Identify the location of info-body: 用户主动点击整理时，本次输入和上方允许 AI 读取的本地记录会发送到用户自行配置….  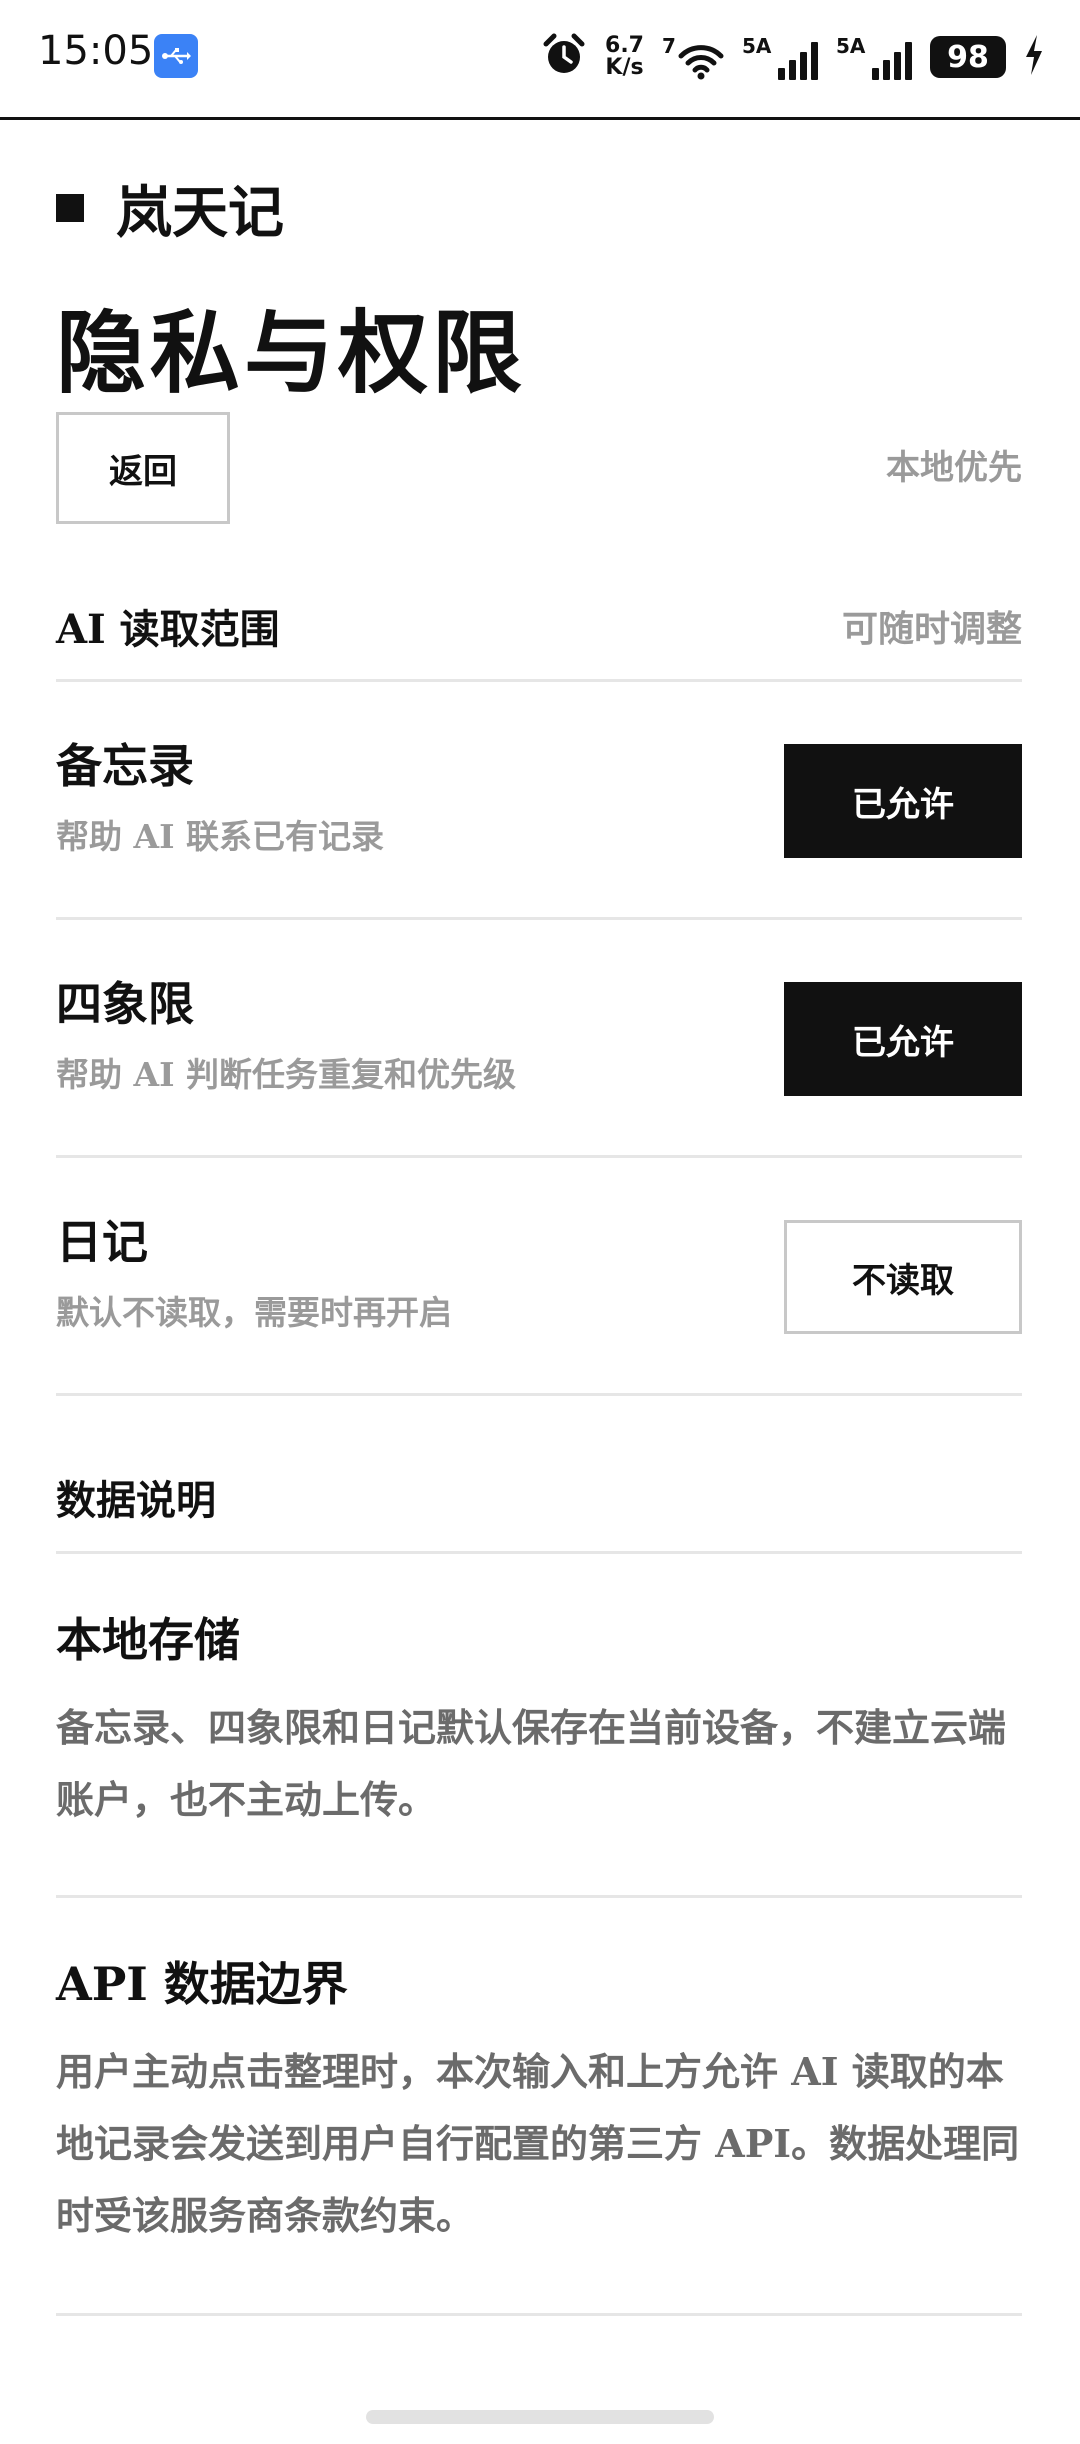
(538, 2143).